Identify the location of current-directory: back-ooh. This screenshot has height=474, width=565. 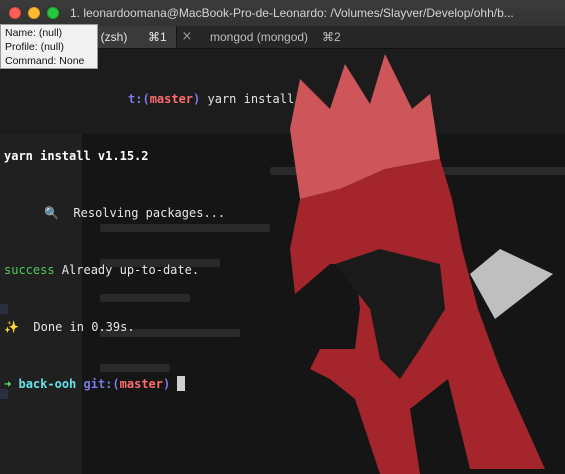
(47, 384).